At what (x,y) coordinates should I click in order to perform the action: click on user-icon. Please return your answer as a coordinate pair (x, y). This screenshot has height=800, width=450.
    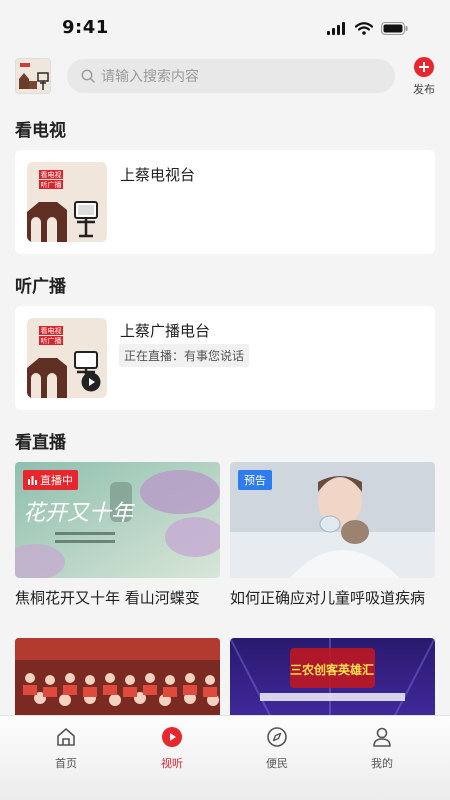
    Looking at the image, I should click on (382, 737).